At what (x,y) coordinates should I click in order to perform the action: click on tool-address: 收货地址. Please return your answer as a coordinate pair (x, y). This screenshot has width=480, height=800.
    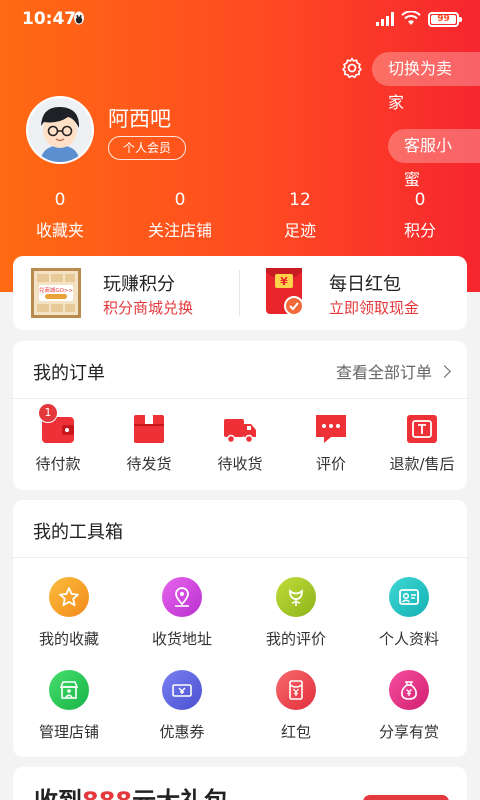
    Looking at the image, I should click on (182, 613).